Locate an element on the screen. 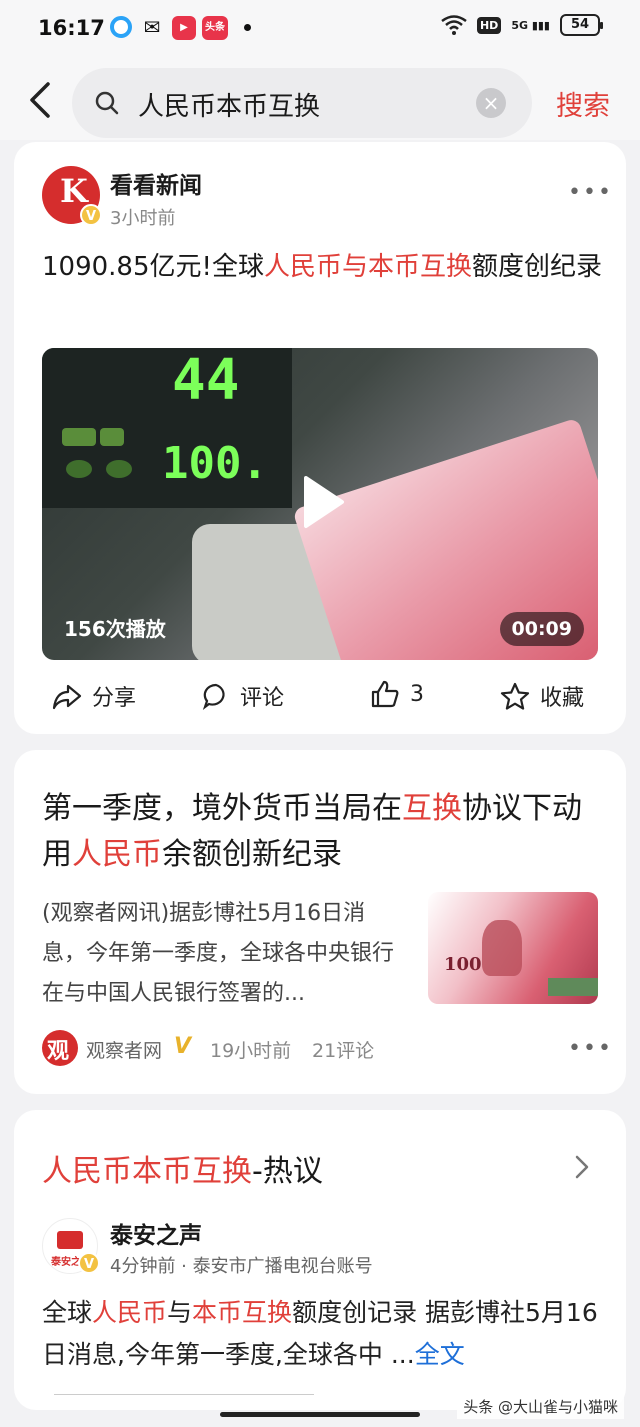 The width and height of the screenshot is (640, 1427). back-arrow-icon is located at coordinates (41, 100).